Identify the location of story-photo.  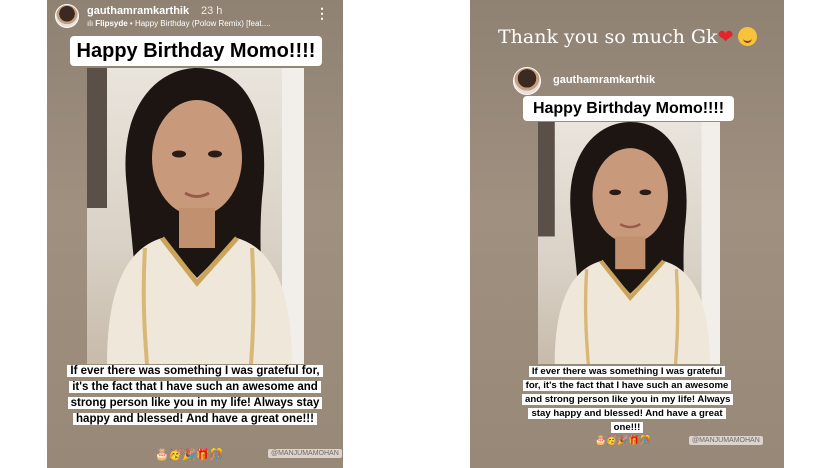
(629, 243).